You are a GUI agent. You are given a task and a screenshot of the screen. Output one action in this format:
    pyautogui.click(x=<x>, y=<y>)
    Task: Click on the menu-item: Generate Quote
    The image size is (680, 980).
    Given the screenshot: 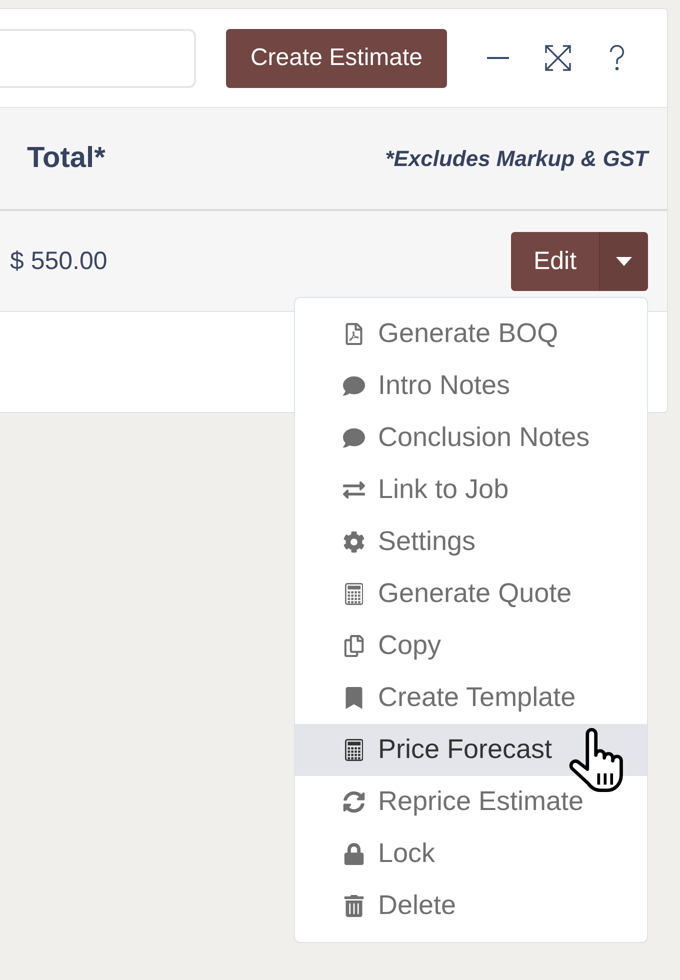 What is the action you would take?
    pyautogui.click(x=471, y=594)
    